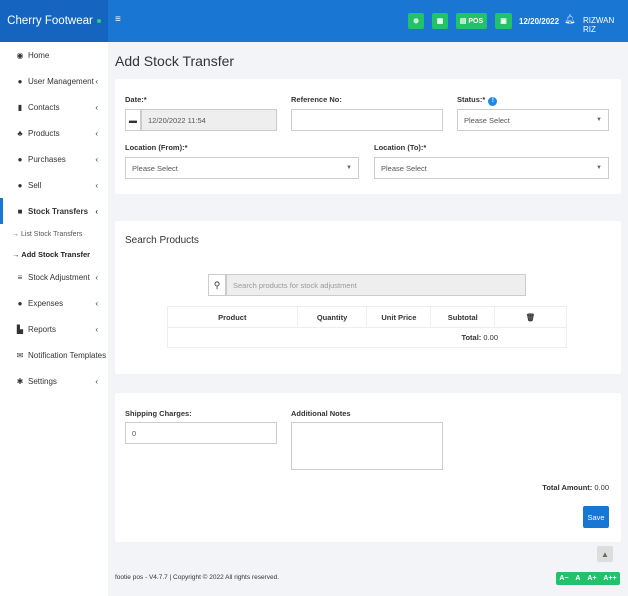  Describe the element at coordinates (44, 107) in the screenshot. I see `sidebar-item-label: Contacts` at that location.